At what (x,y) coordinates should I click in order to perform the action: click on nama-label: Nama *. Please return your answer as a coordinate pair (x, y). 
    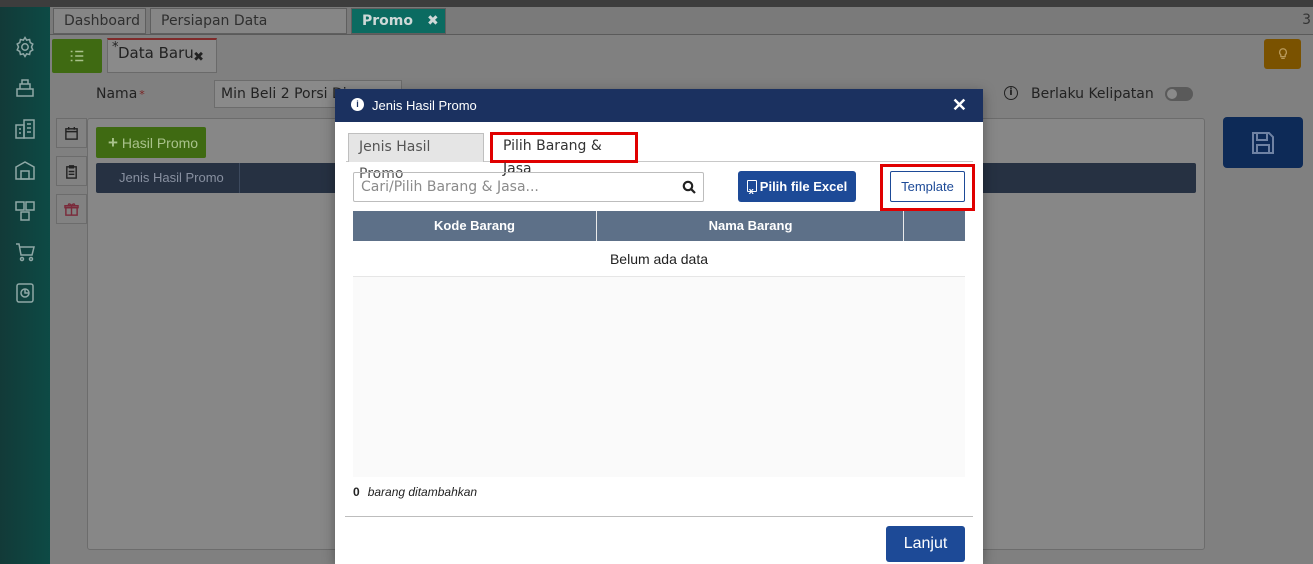
    Looking at the image, I should click on (120, 94).